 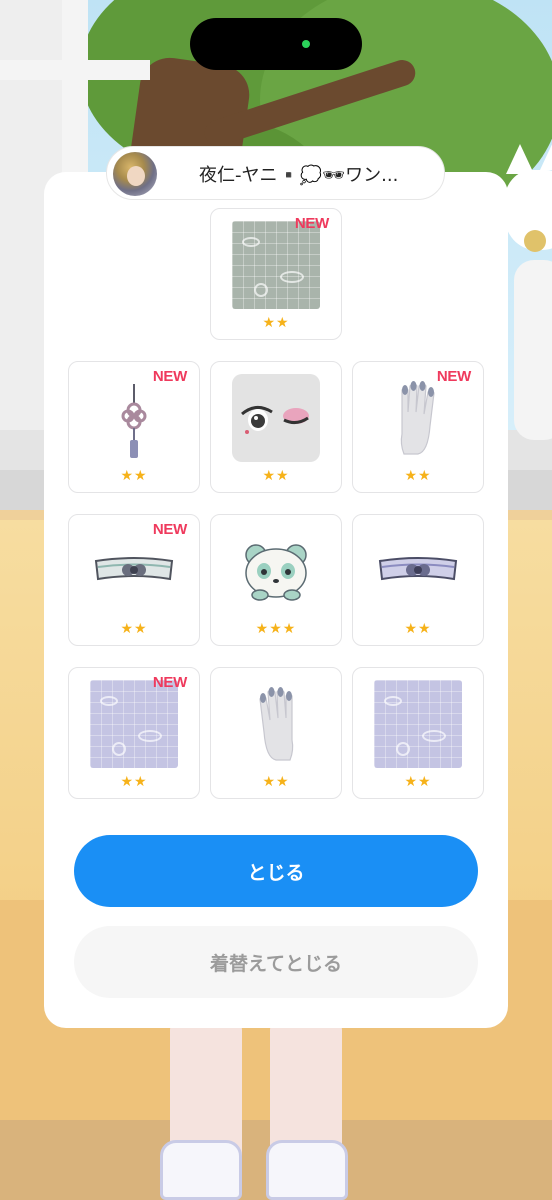 I want to click on camera-indicator-icon, so click(x=306, y=44).